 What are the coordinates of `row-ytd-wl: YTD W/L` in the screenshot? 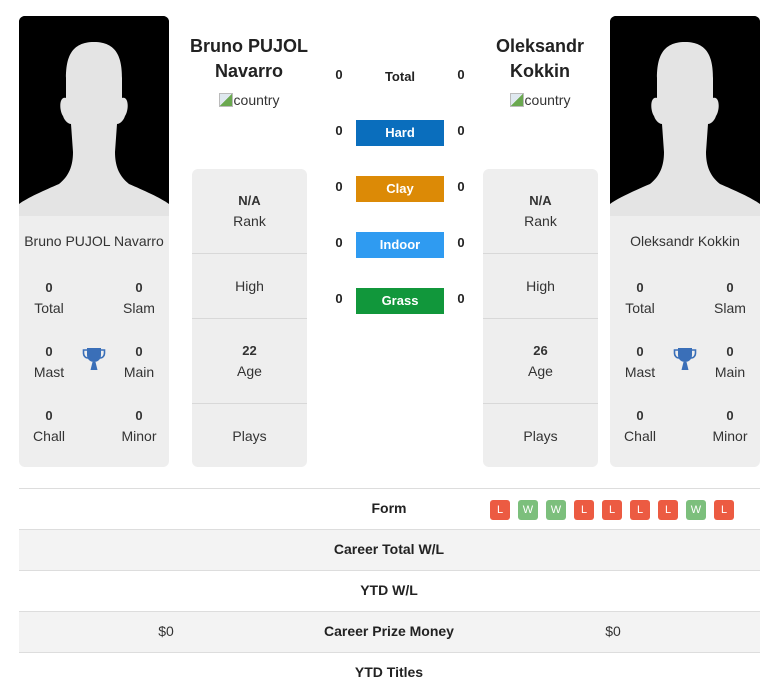 It's located at (389, 590).